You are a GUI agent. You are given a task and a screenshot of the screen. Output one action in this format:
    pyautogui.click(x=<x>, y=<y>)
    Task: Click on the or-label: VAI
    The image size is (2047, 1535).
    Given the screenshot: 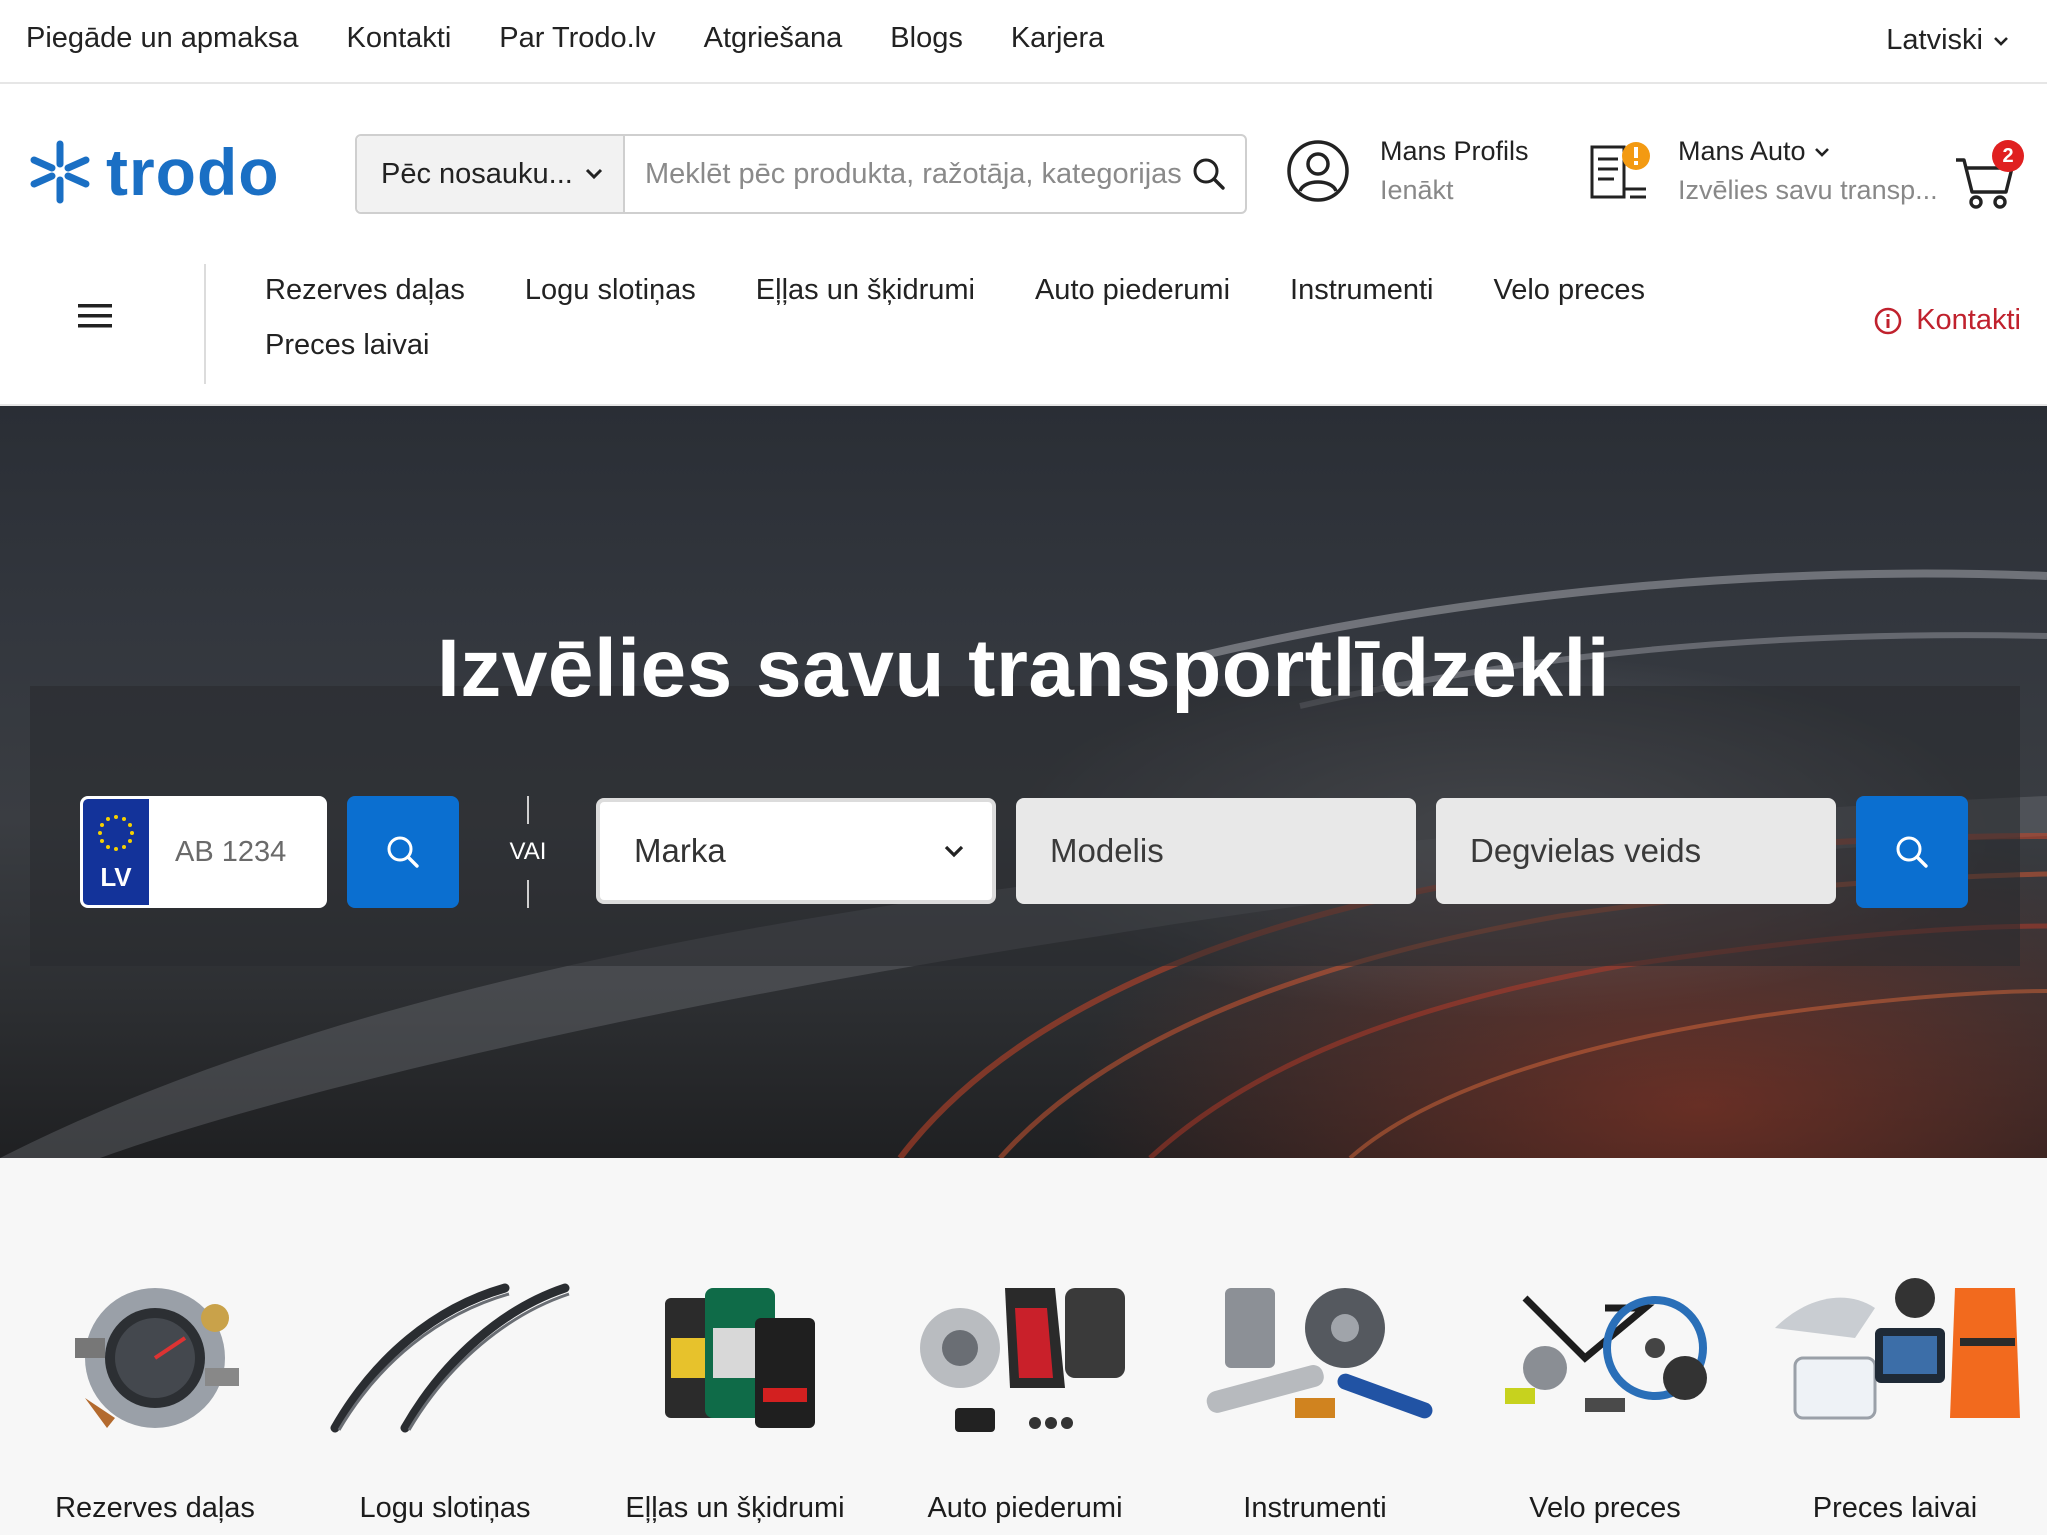 What is the action you would take?
    pyautogui.click(x=528, y=851)
    